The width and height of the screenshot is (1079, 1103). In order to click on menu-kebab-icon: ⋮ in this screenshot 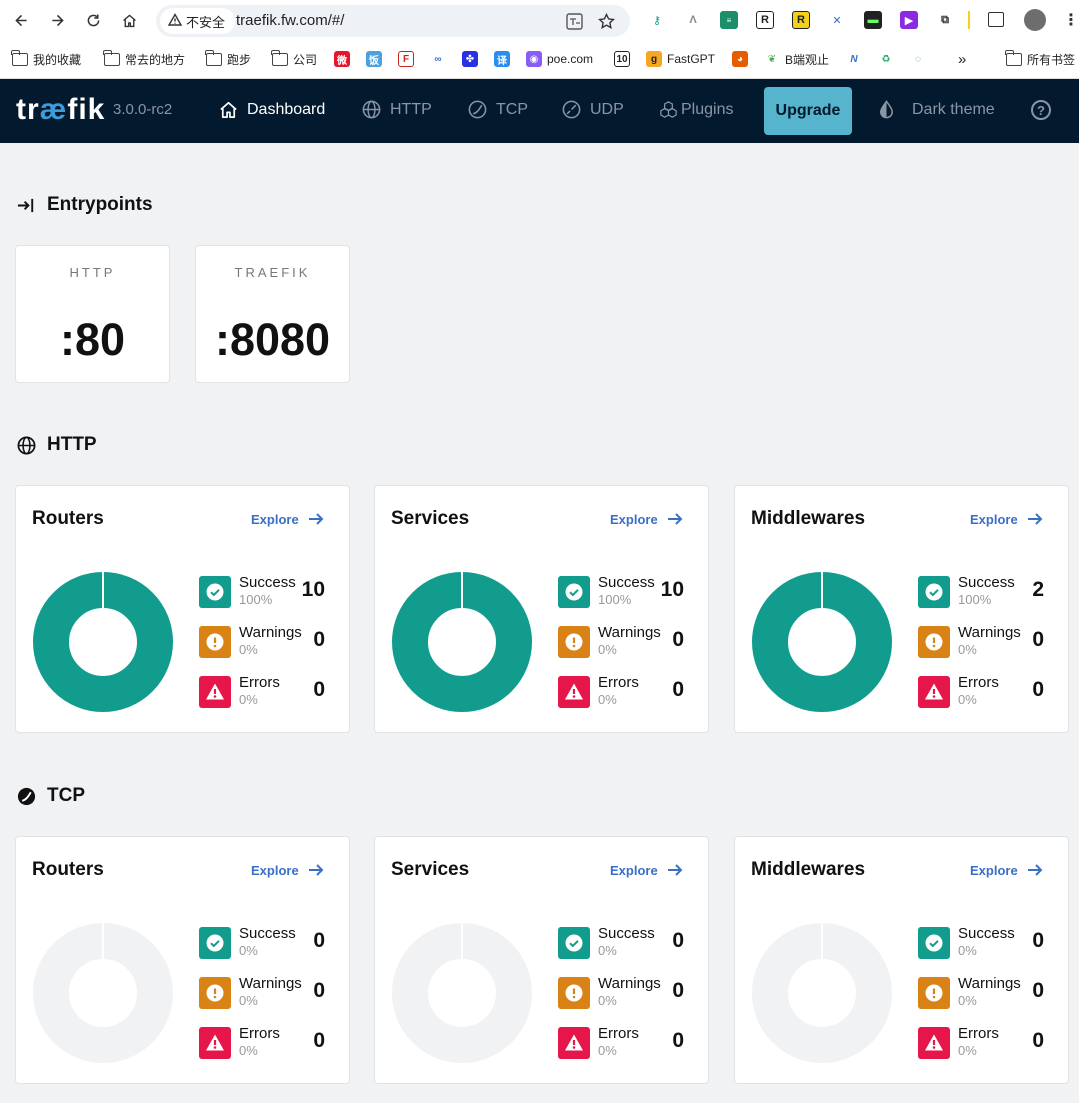, I will do `click(1070, 20)`.